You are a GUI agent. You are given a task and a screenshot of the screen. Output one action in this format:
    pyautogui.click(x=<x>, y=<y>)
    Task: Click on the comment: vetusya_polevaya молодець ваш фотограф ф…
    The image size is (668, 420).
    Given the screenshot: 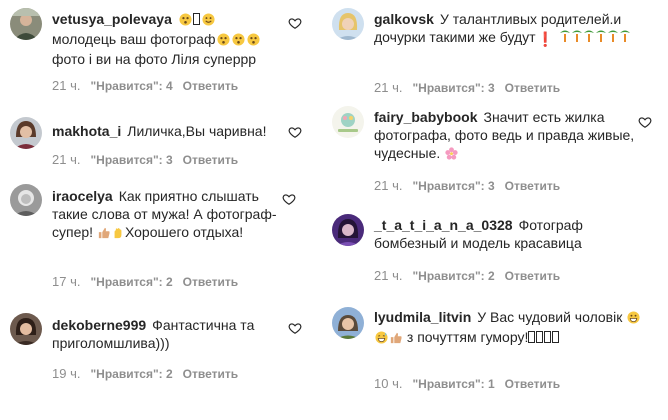 What is the action you would take?
    pyautogui.click(x=159, y=52)
    